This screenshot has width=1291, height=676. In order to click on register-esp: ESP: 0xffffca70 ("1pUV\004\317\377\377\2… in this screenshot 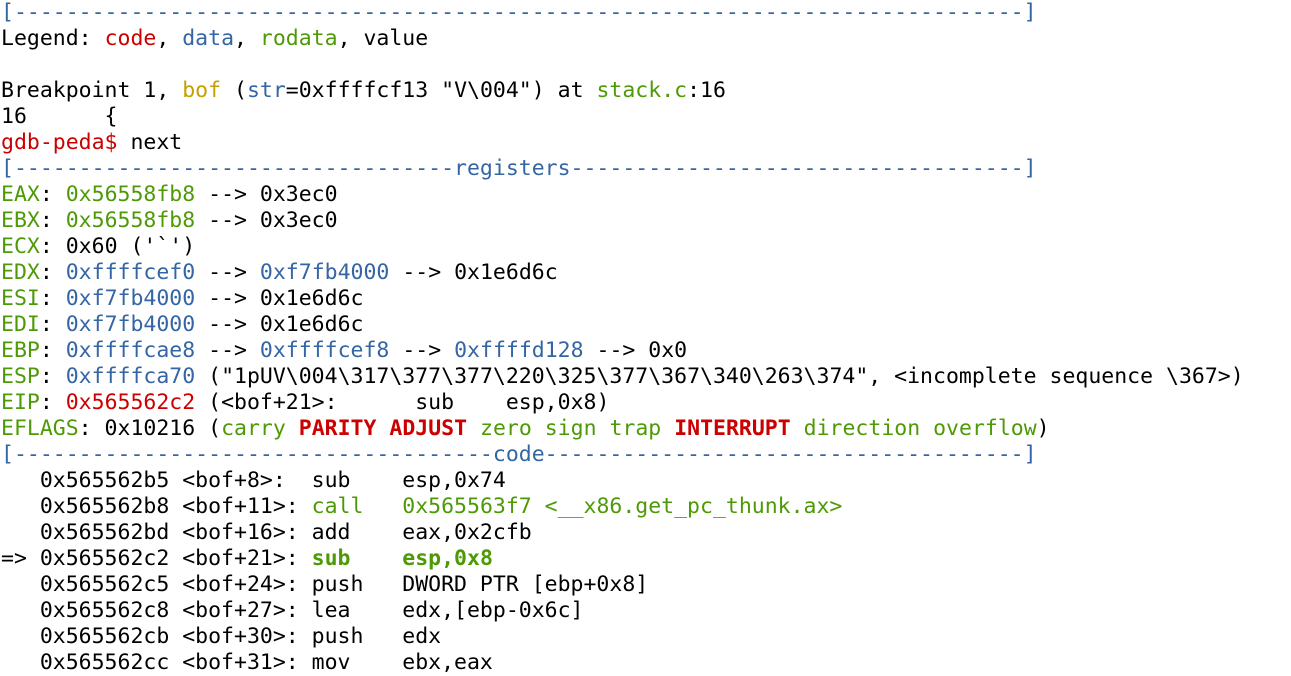, I will do `click(646, 377)`.